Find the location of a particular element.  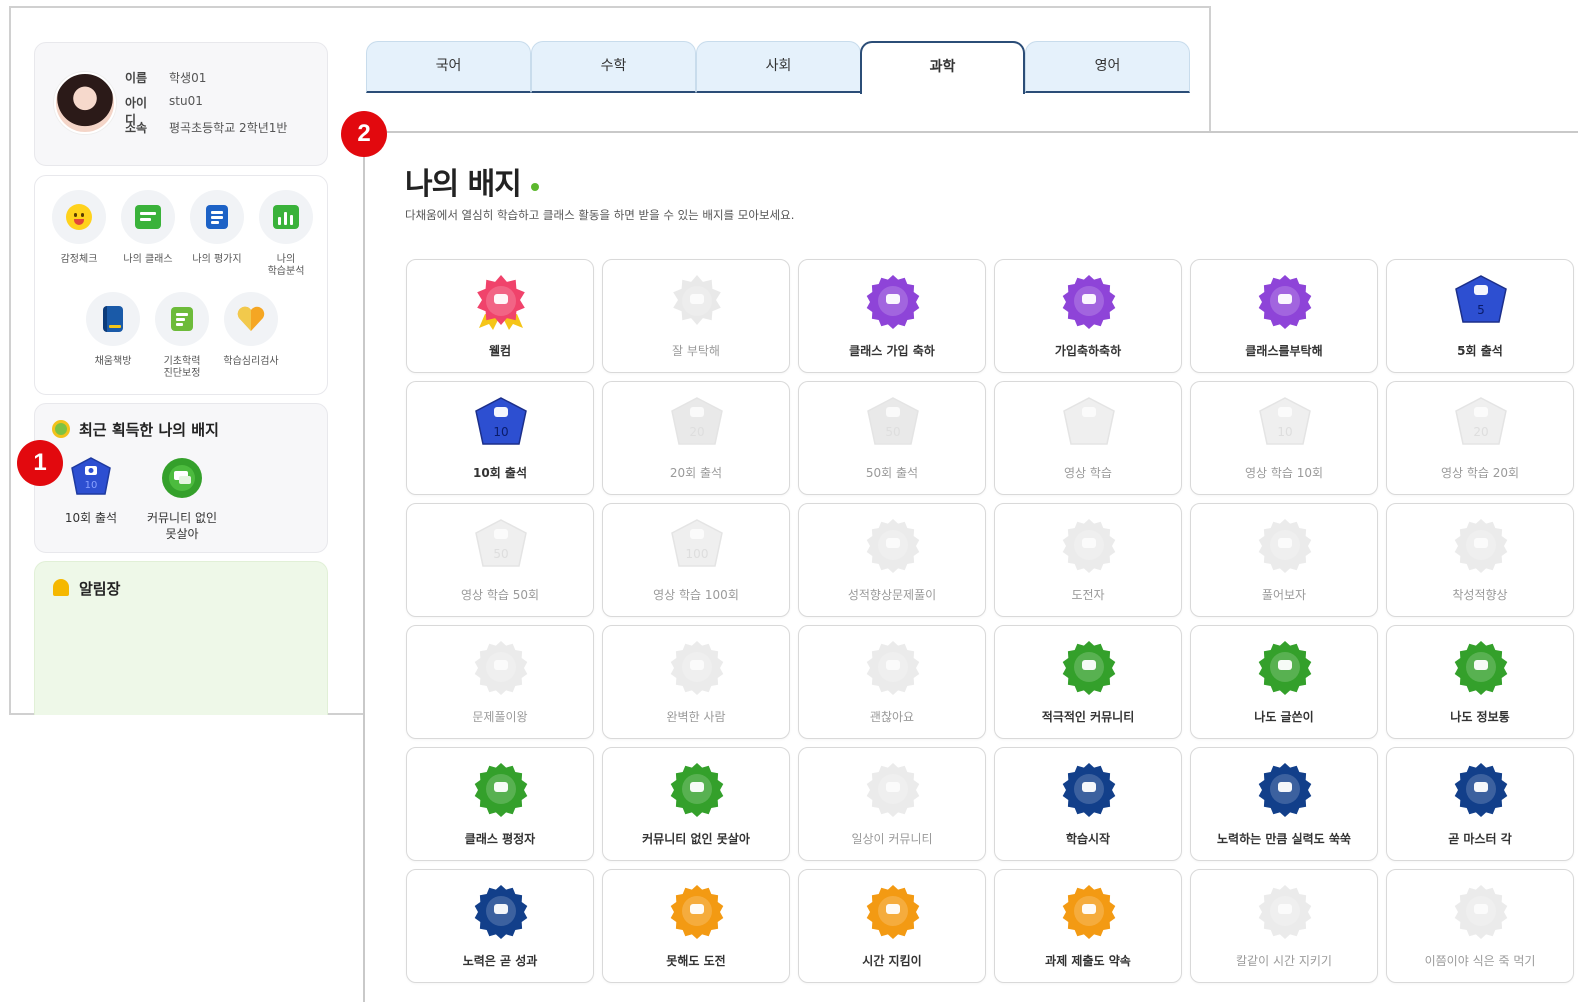

badge-icon: 20 is located at coordinates (1481, 421).